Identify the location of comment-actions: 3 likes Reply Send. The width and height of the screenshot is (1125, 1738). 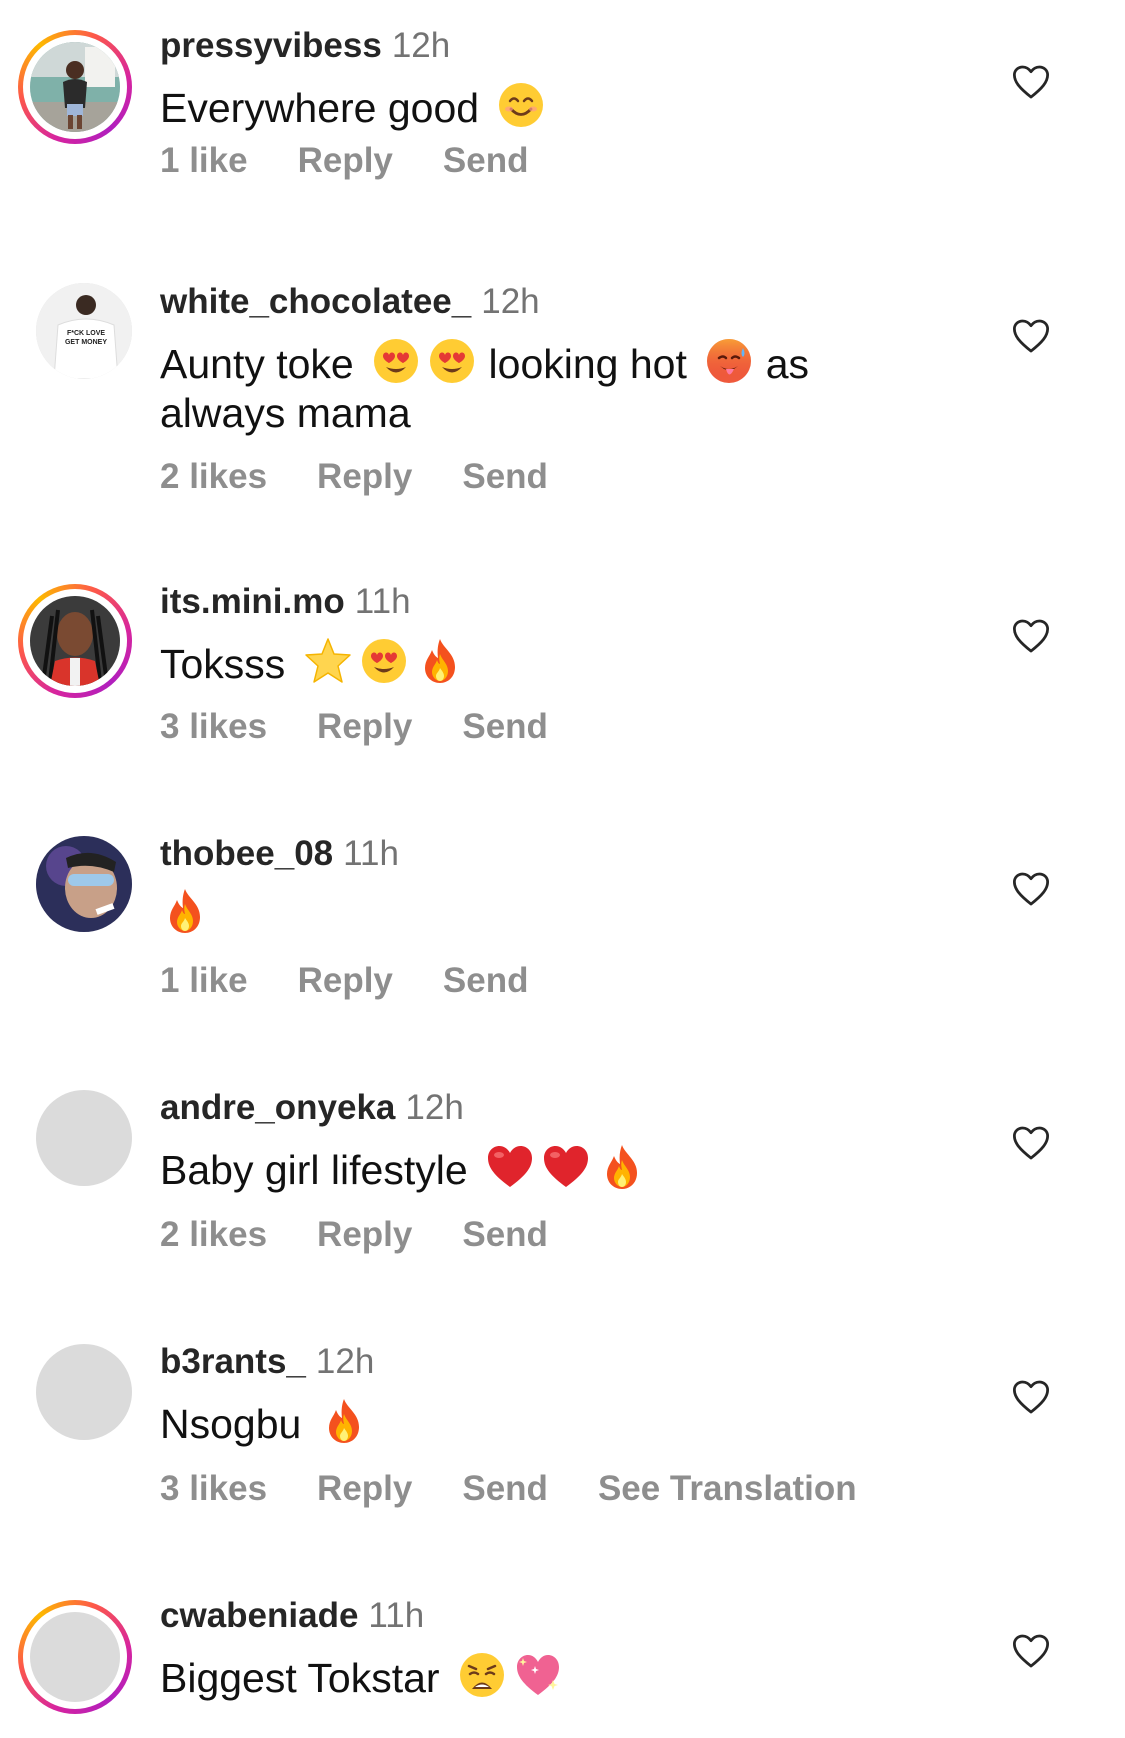
(379, 727).